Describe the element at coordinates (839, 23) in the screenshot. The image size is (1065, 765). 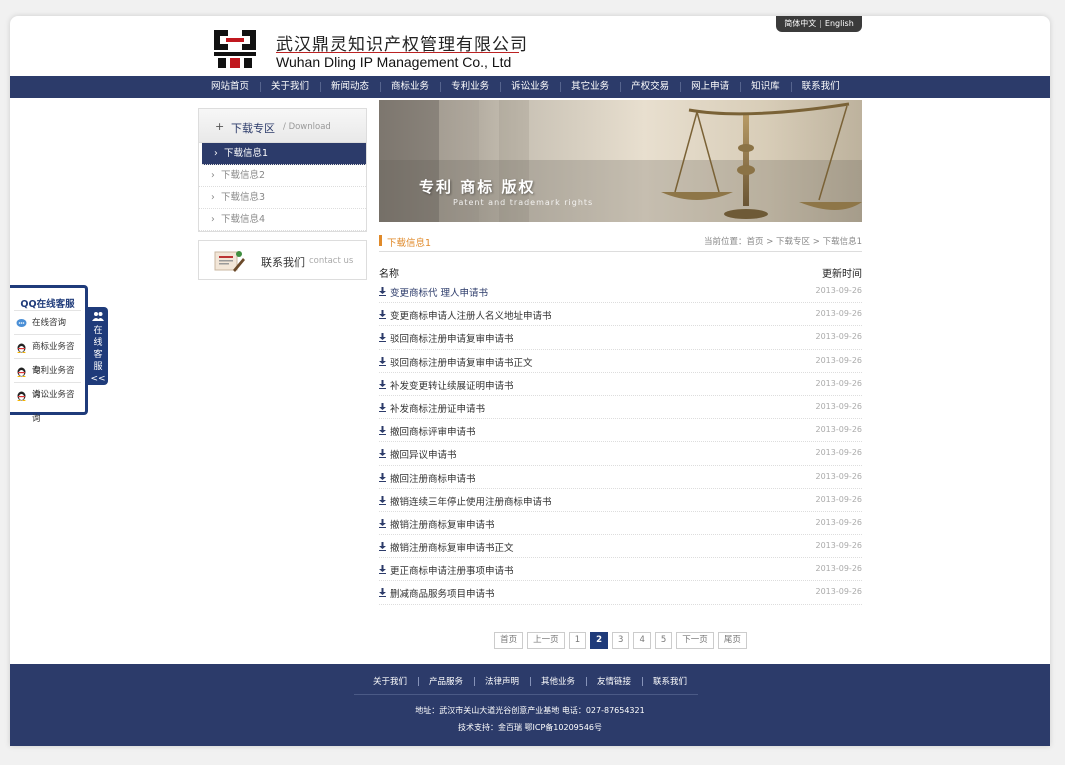
I see `lang-en-link: English` at that location.